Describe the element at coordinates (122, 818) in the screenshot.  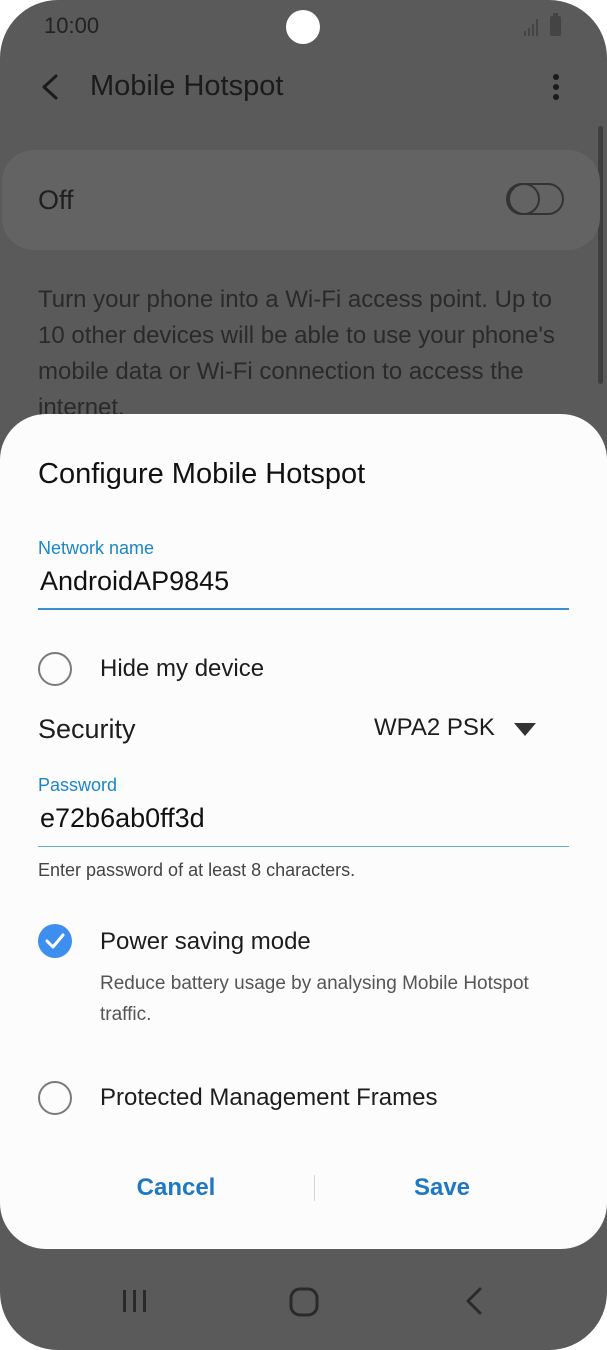
I see `password-input: e72b6ab0ff3d` at that location.